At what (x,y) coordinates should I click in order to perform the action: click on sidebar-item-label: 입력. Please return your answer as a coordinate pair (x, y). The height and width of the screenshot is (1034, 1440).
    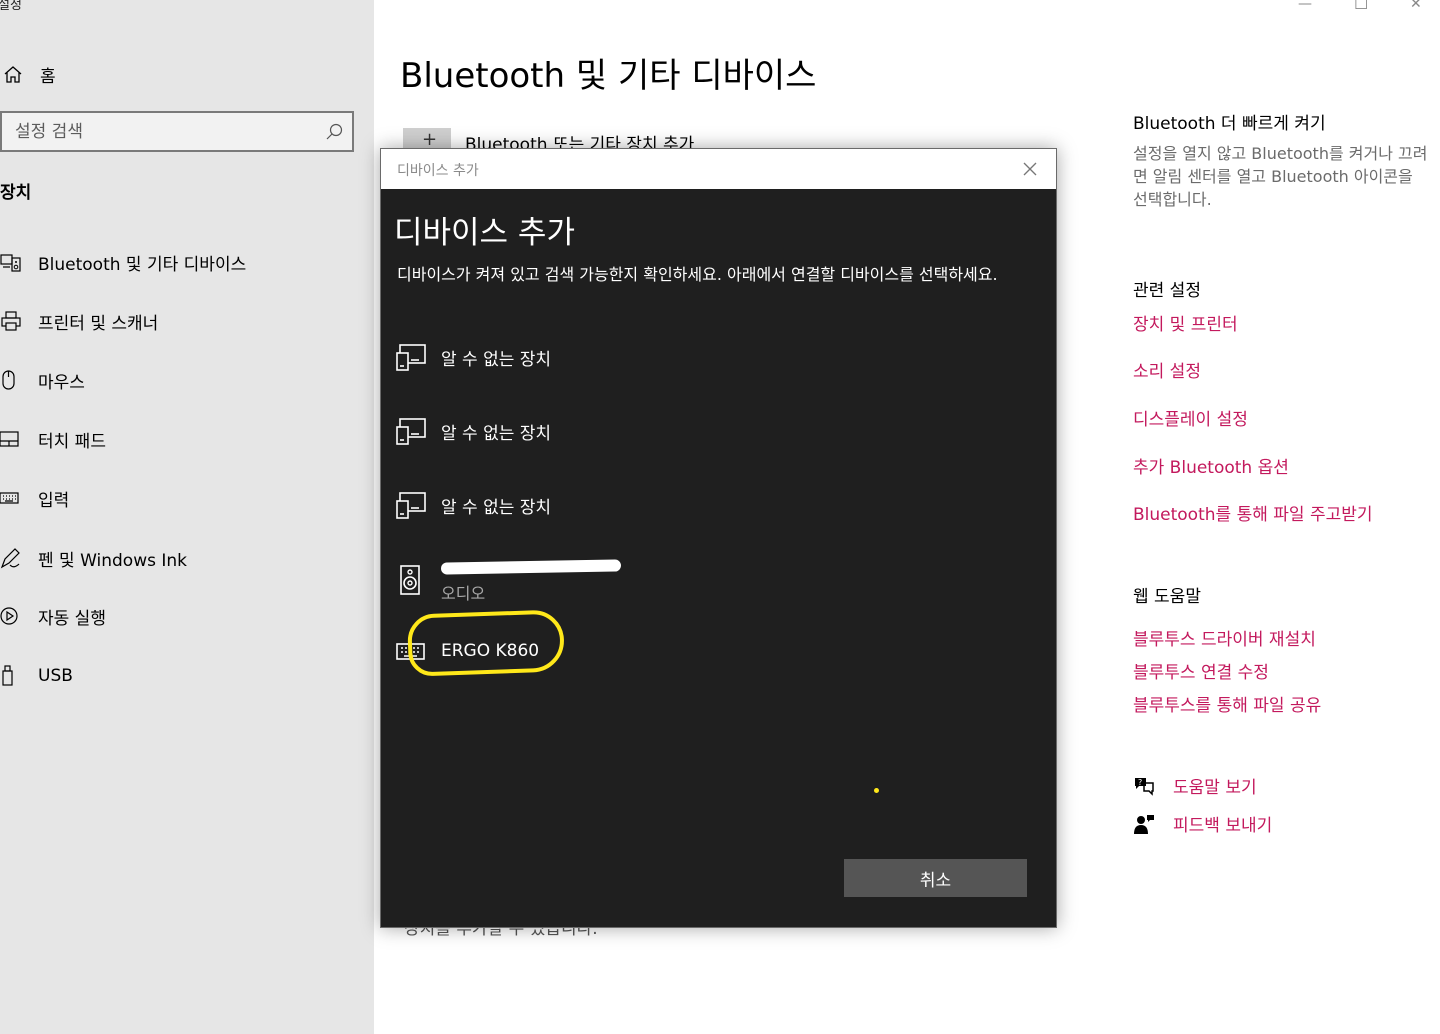
    Looking at the image, I should click on (54, 500).